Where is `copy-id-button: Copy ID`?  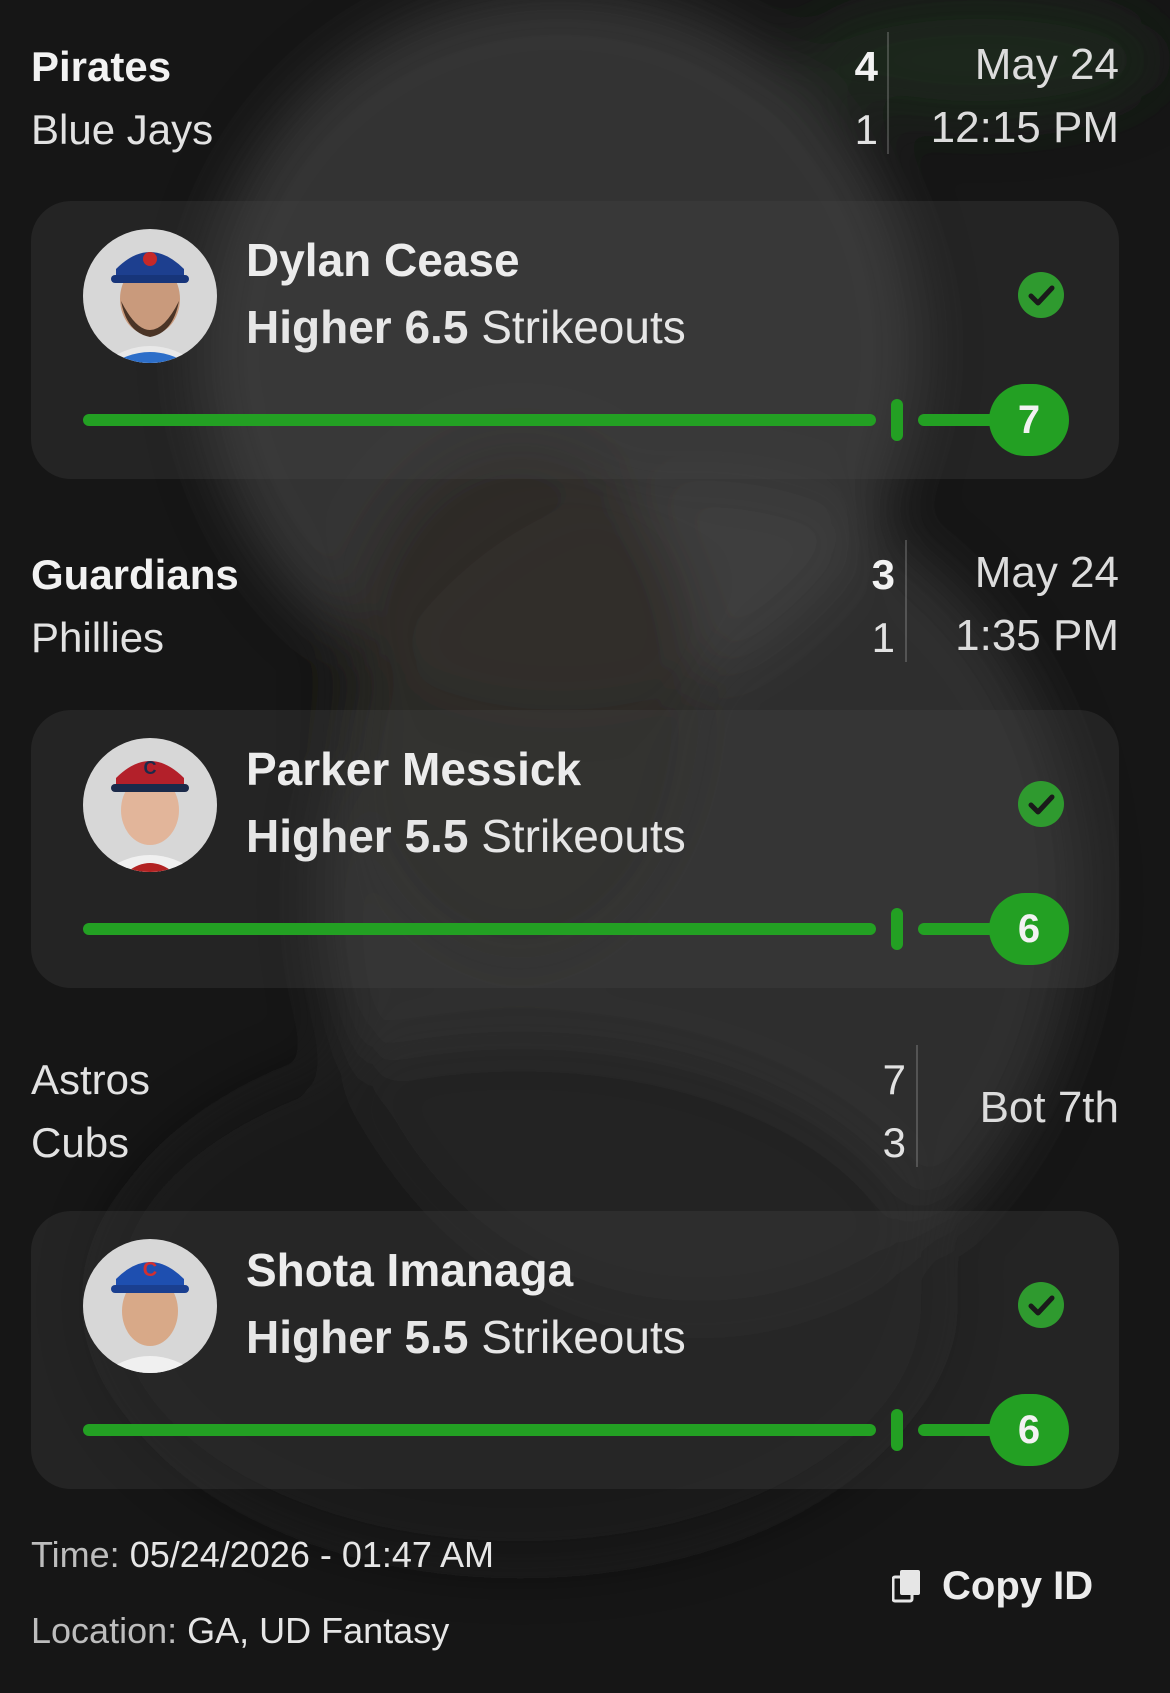 copy-id-button: Copy ID is located at coordinates (992, 1586).